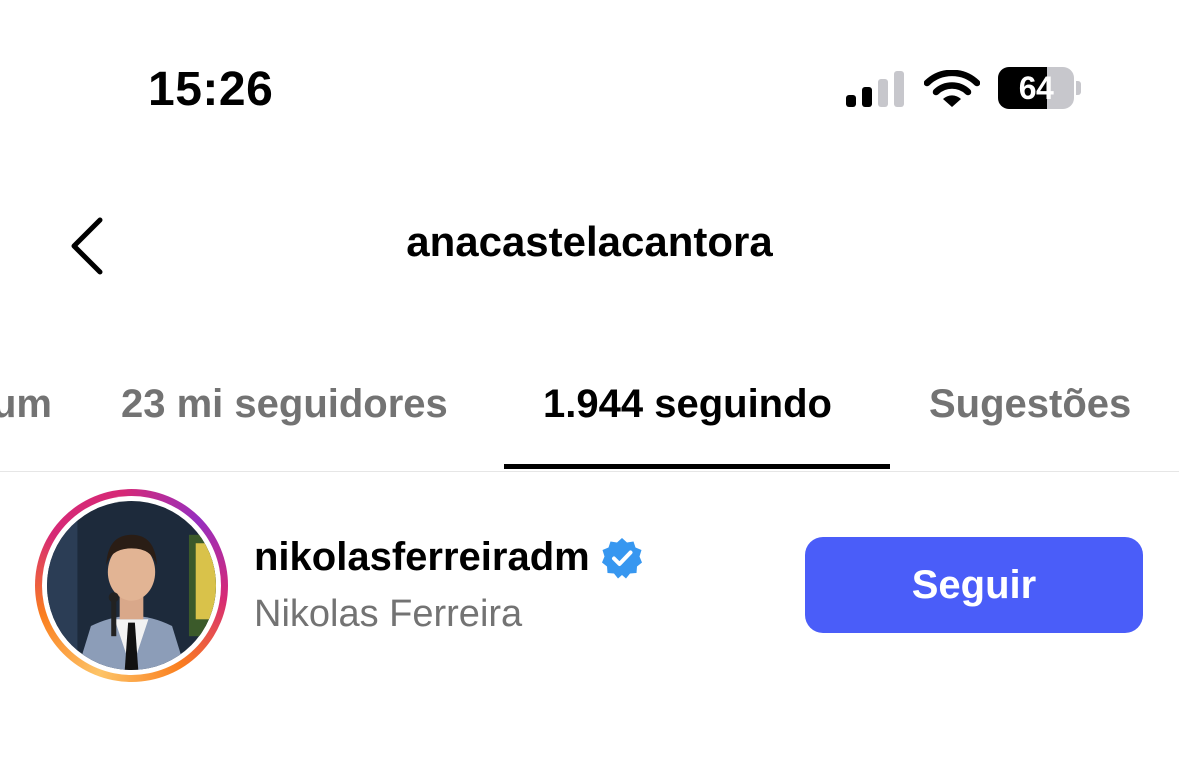 This screenshot has height=765, width=1179. What do you see at coordinates (589, 241) in the screenshot?
I see `page-title: anacastelacantora` at bounding box center [589, 241].